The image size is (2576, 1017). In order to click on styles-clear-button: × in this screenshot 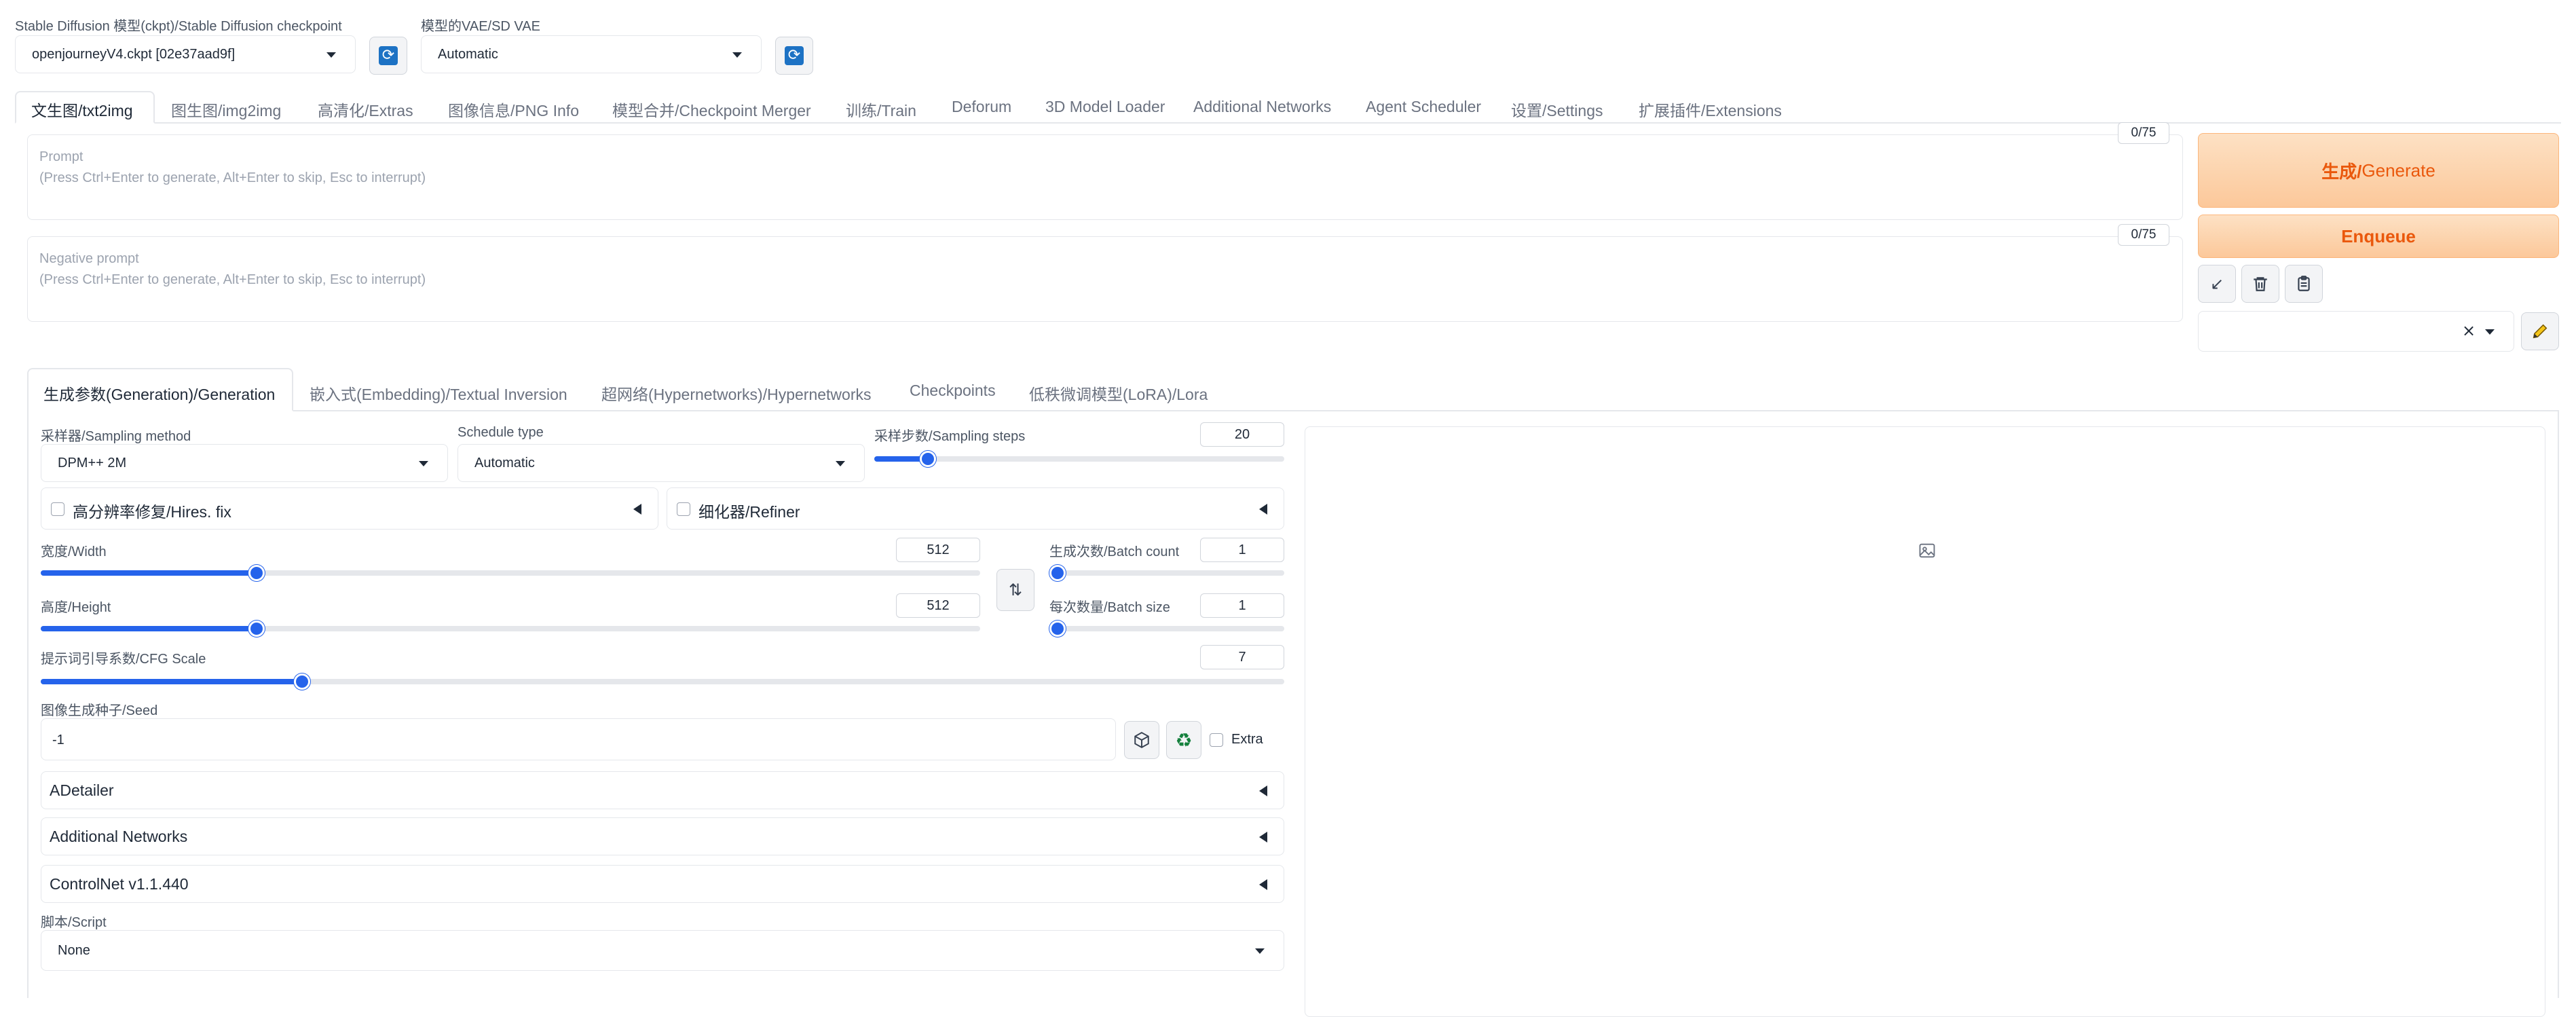, I will do `click(2469, 330)`.